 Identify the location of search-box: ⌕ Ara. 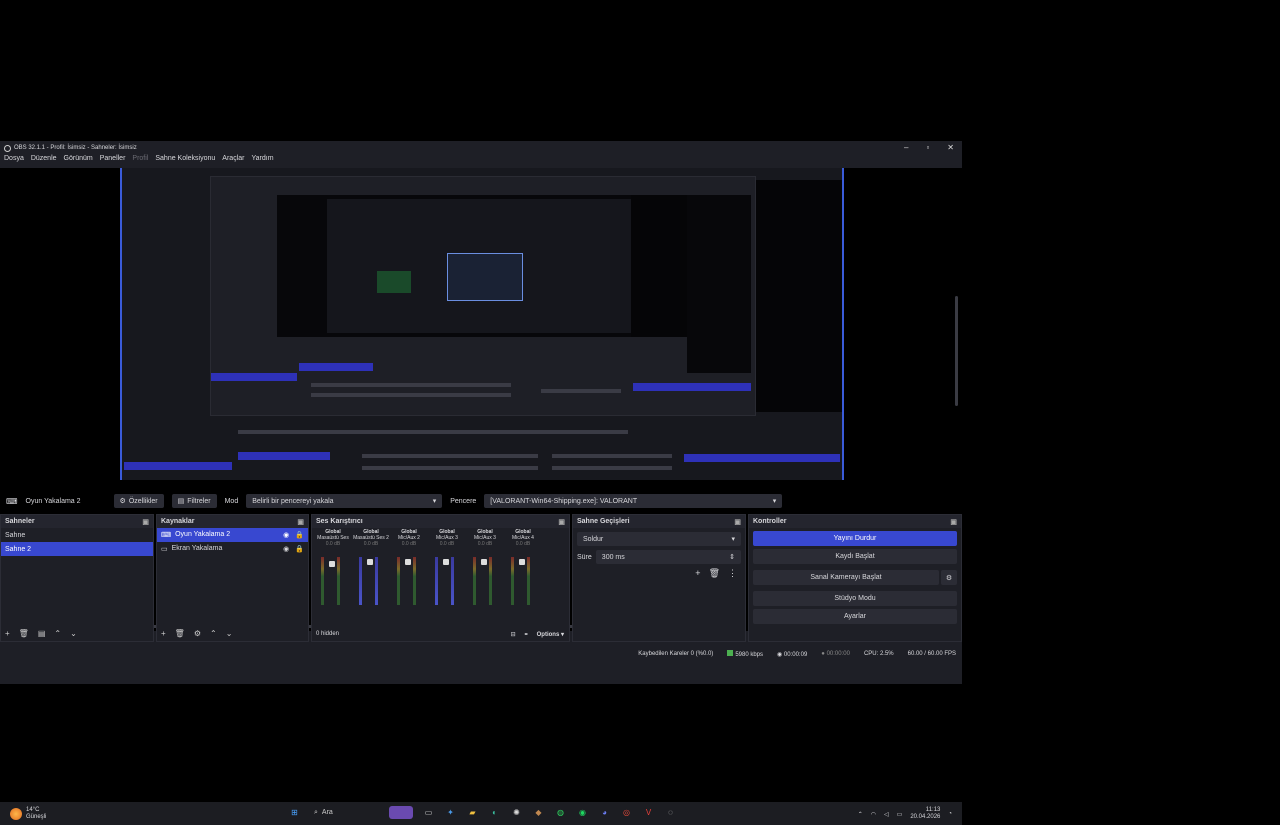
(345, 812).